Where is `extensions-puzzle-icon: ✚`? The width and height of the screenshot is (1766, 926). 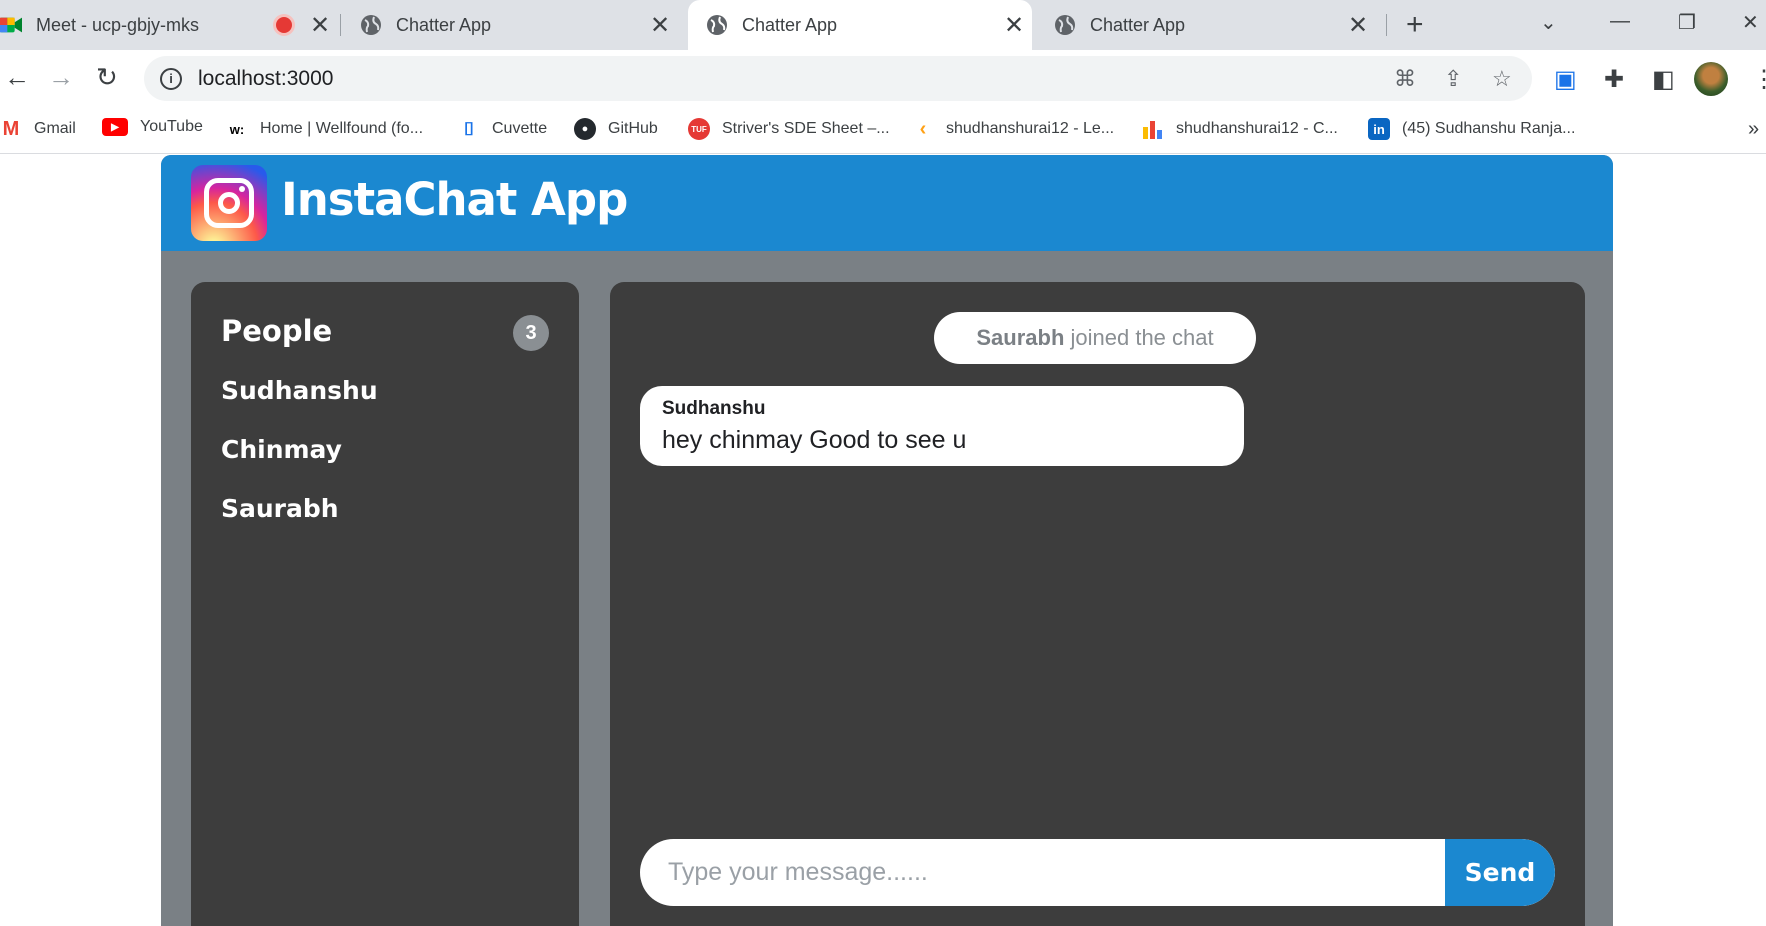
extensions-puzzle-icon: ✚ is located at coordinates (1614, 79).